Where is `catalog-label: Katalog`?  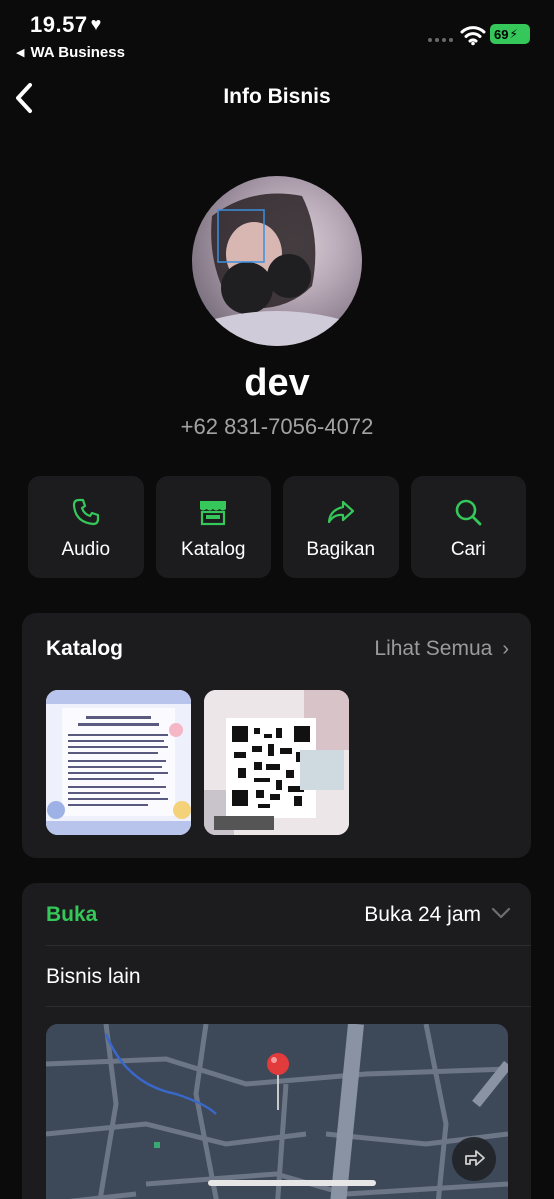
catalog-label: Katalog is located at coordinates (213, 549).